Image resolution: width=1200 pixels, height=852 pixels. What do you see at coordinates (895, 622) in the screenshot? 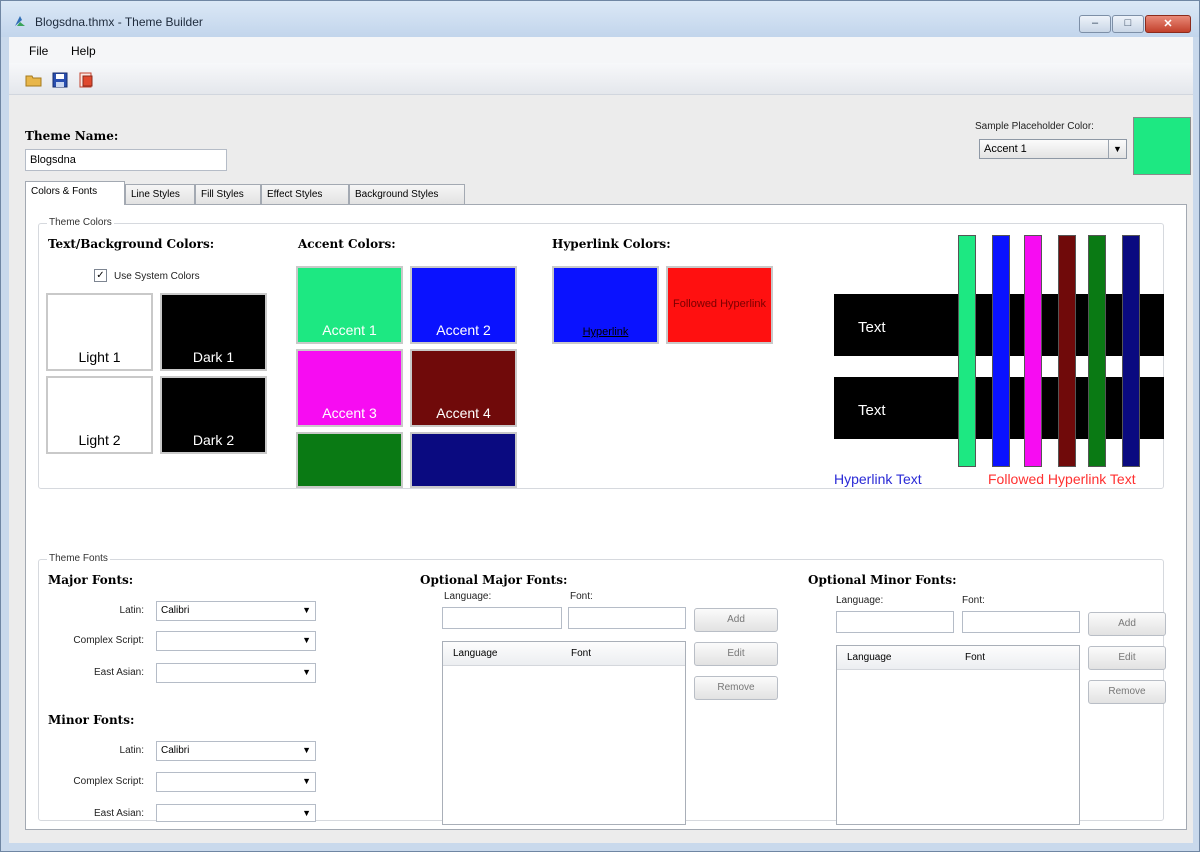
I see `optional-minor-language-input` at bounding box center [895, 622].